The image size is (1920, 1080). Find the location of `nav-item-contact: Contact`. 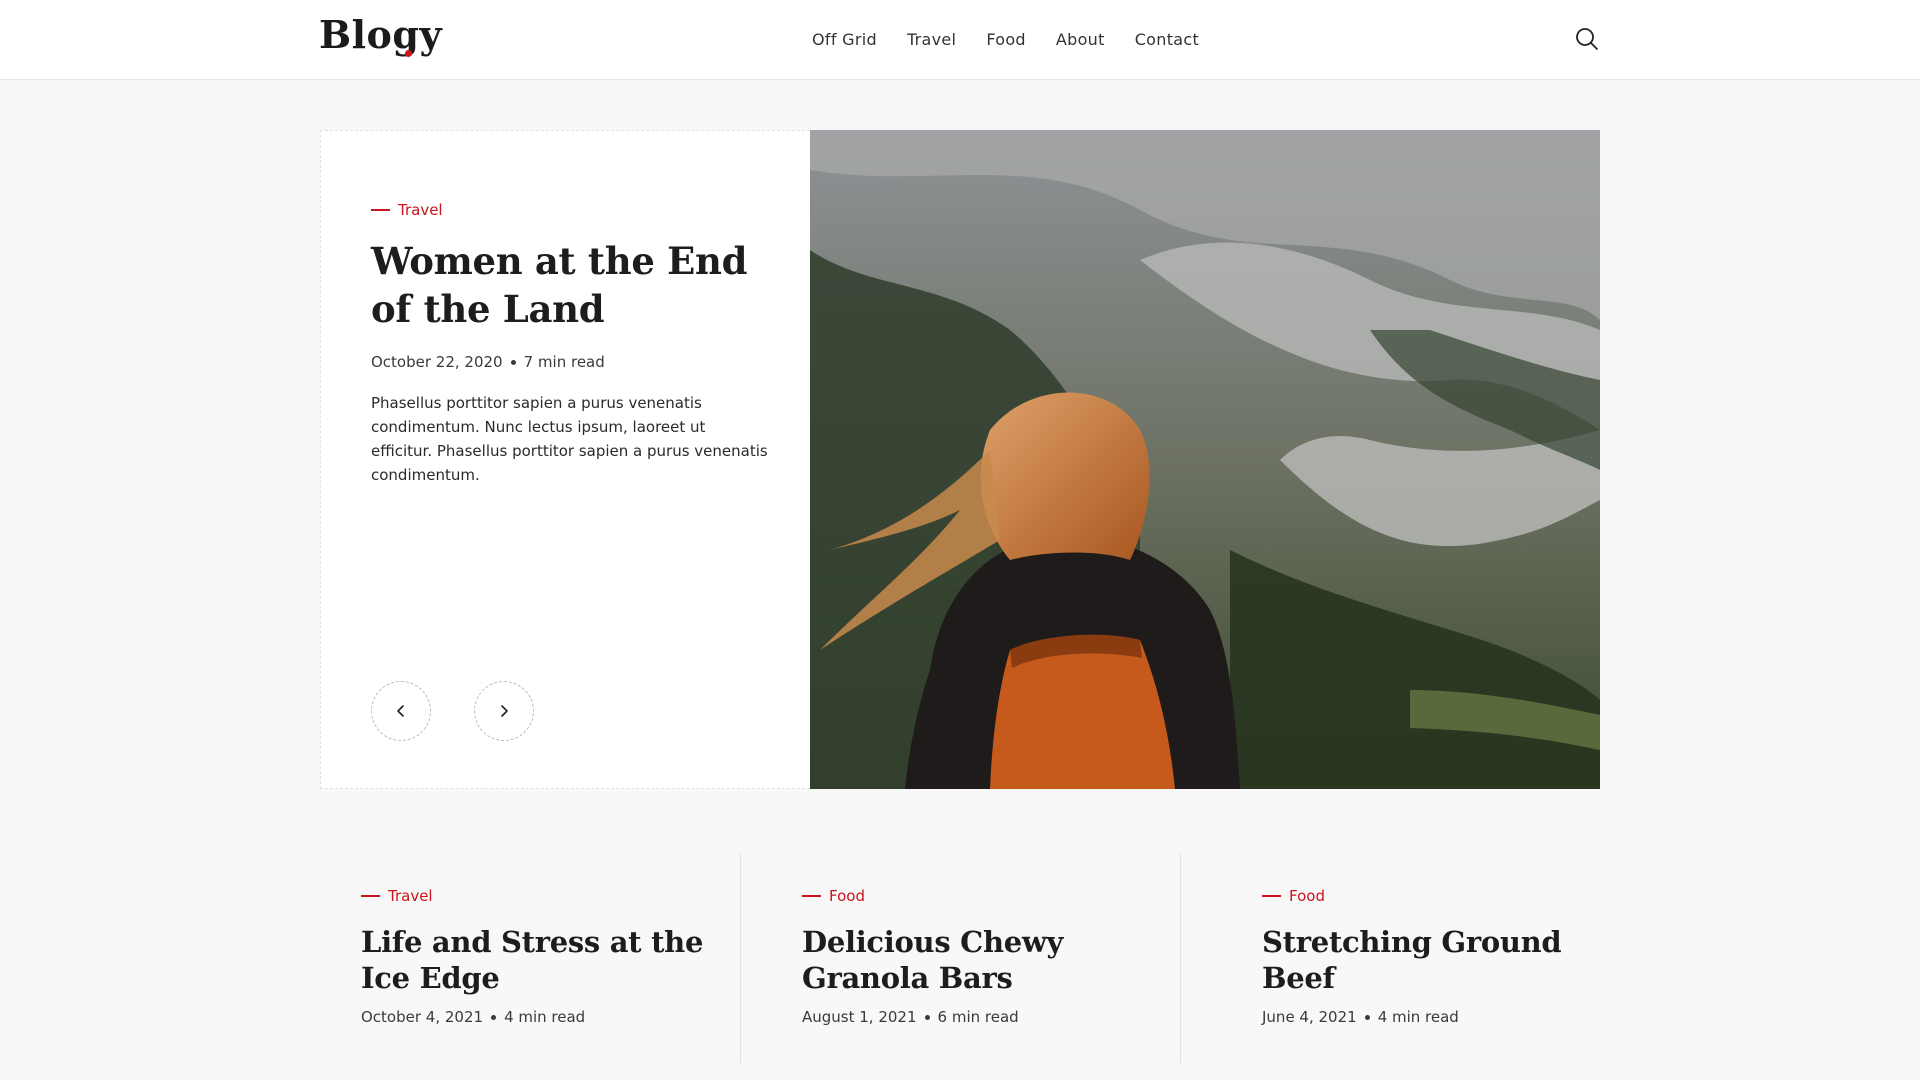

nav-item-contact: Contact is located at coordinates (1167, 39).